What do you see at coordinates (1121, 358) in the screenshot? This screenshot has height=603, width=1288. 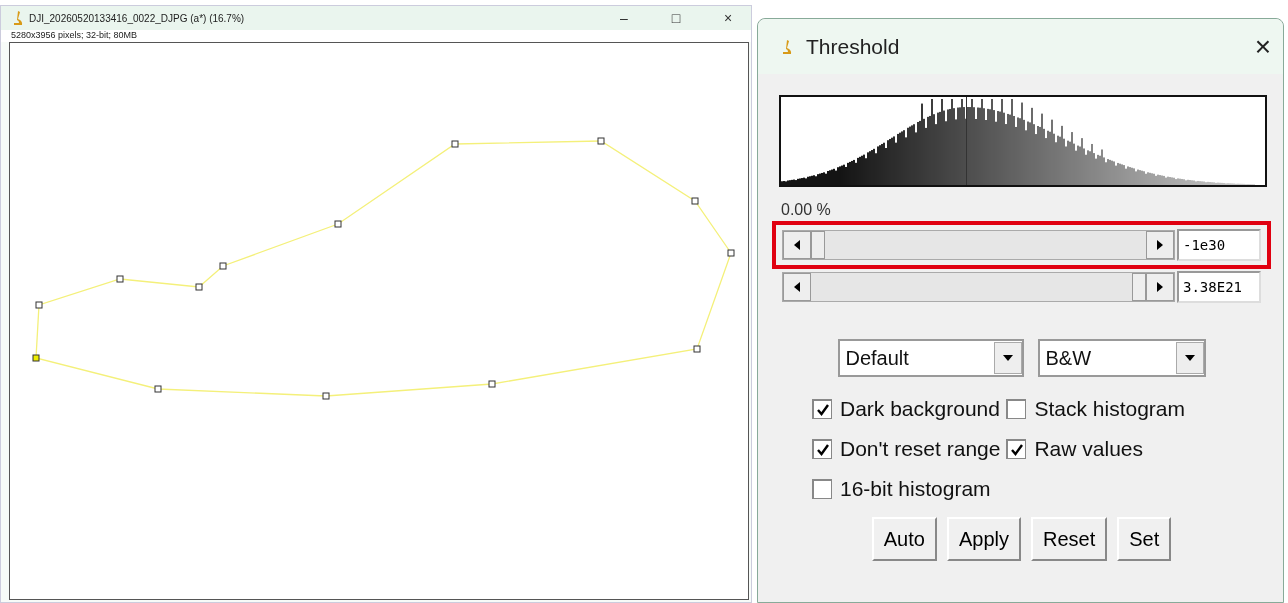 I see `dropdown: B&W` at bounding box center [1121, 358].